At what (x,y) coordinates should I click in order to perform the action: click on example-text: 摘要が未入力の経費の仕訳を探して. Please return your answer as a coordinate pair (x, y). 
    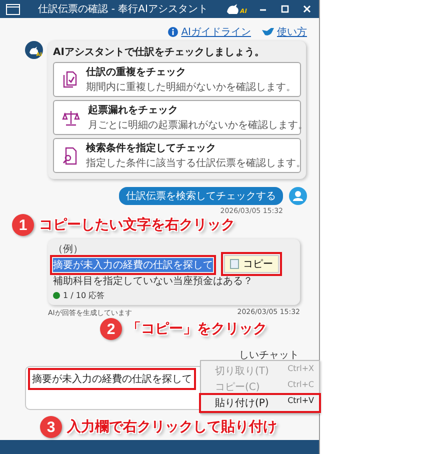
    Looking at the image, I should click on (133, 265).